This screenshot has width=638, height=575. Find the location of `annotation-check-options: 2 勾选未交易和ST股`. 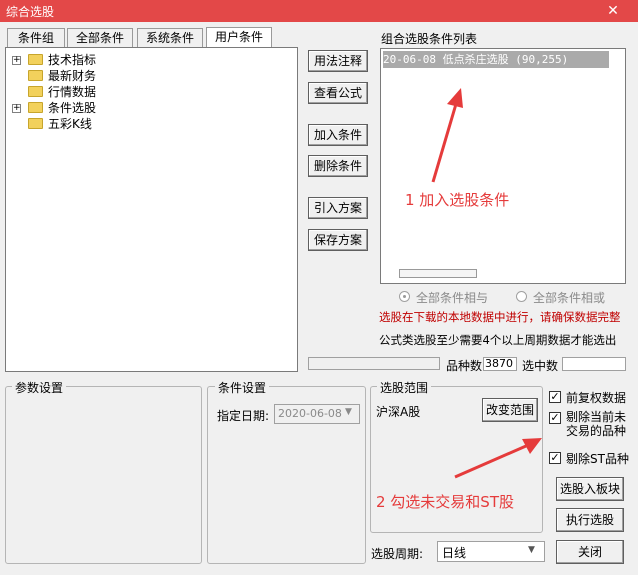

annotation-check-options: 2 勾选未交易和ST股 is located at coordinates (445, 502).